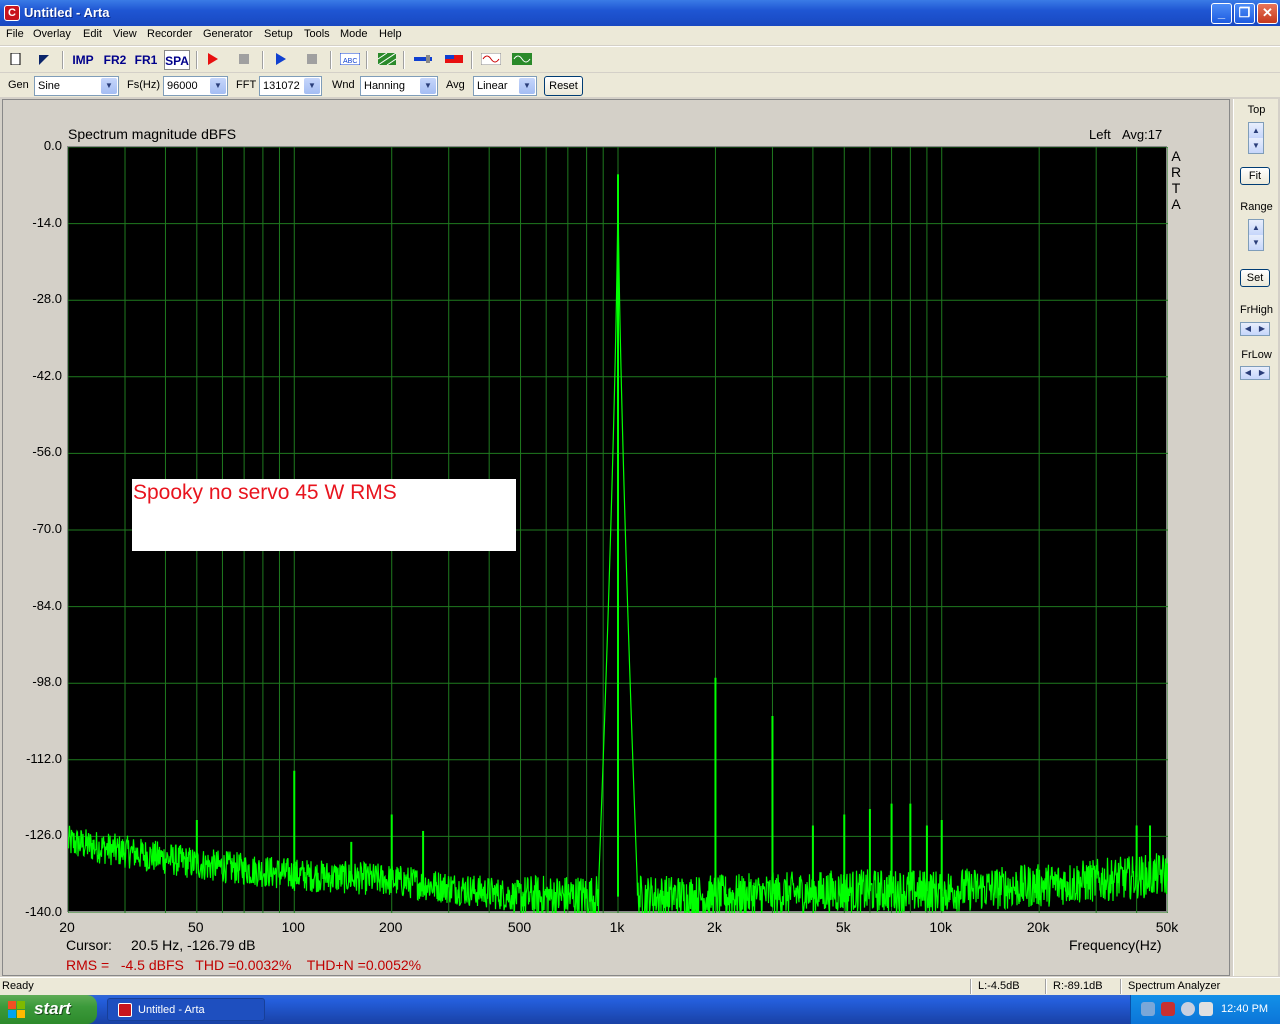  I want to click on annotation-icon: ABC, so click(350, 59).